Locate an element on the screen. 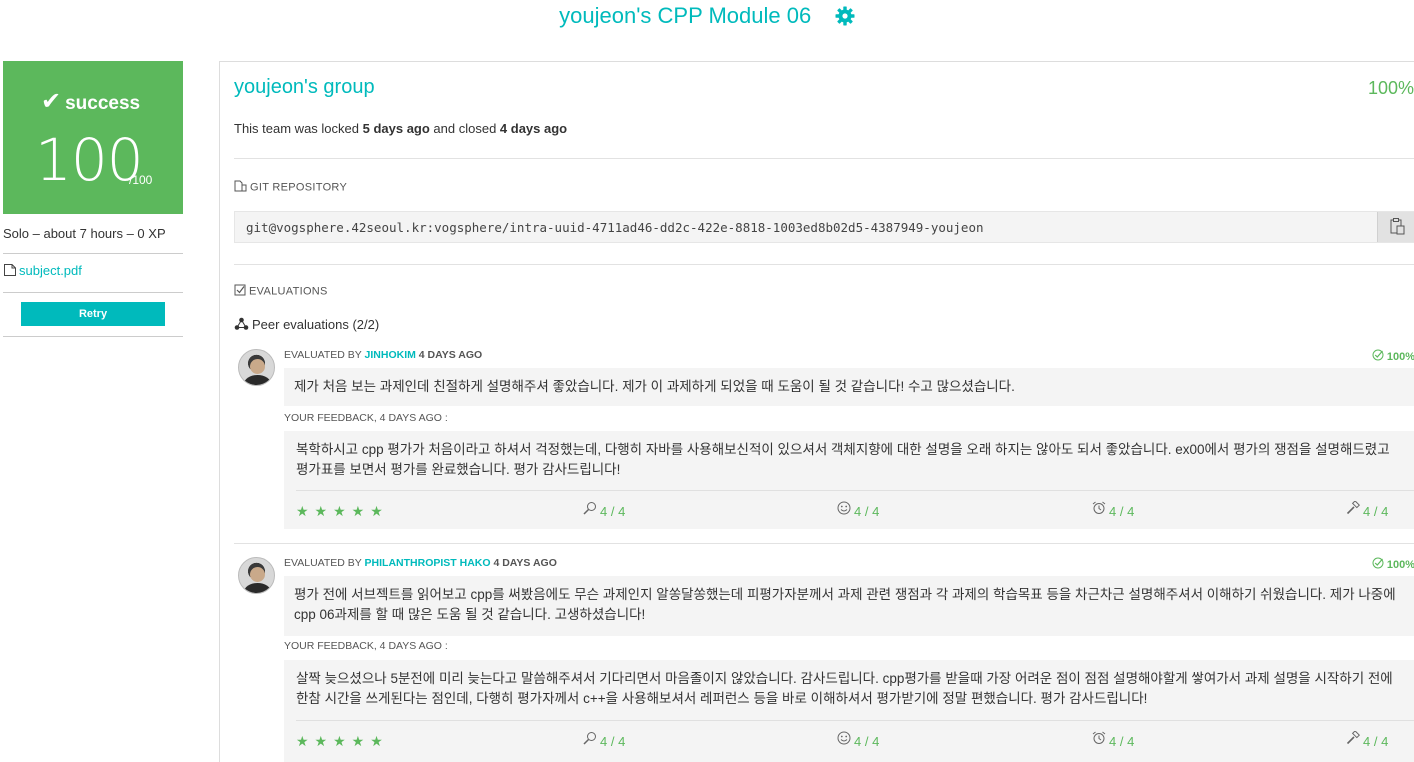  final-mark: 100 is located at coordinates (89, 160).